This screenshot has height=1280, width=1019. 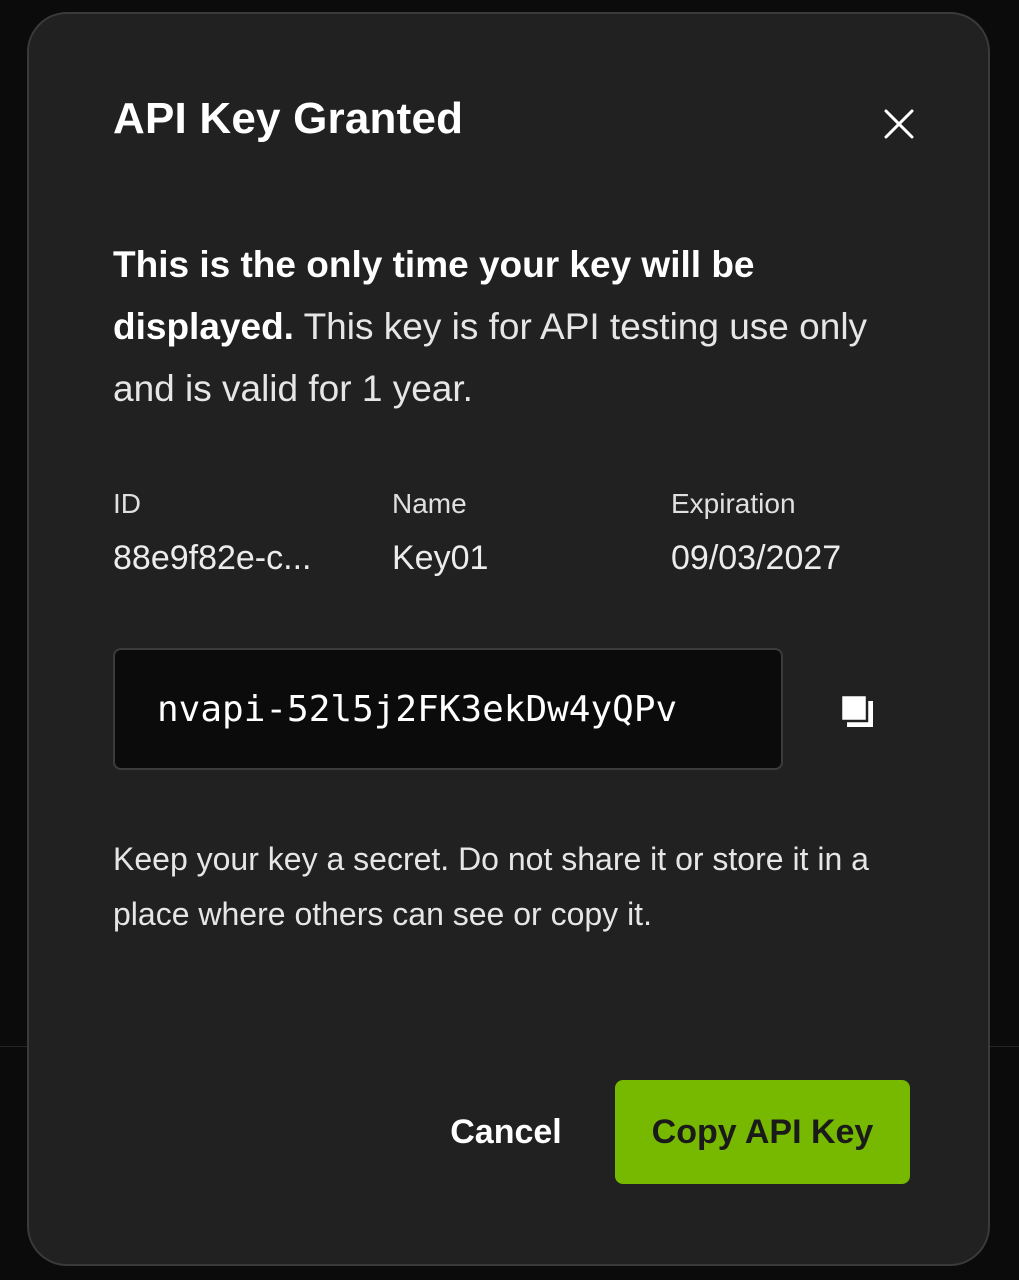 I want to click on key-expiration-value: 09/03/2027, so click(x=756, y=558).